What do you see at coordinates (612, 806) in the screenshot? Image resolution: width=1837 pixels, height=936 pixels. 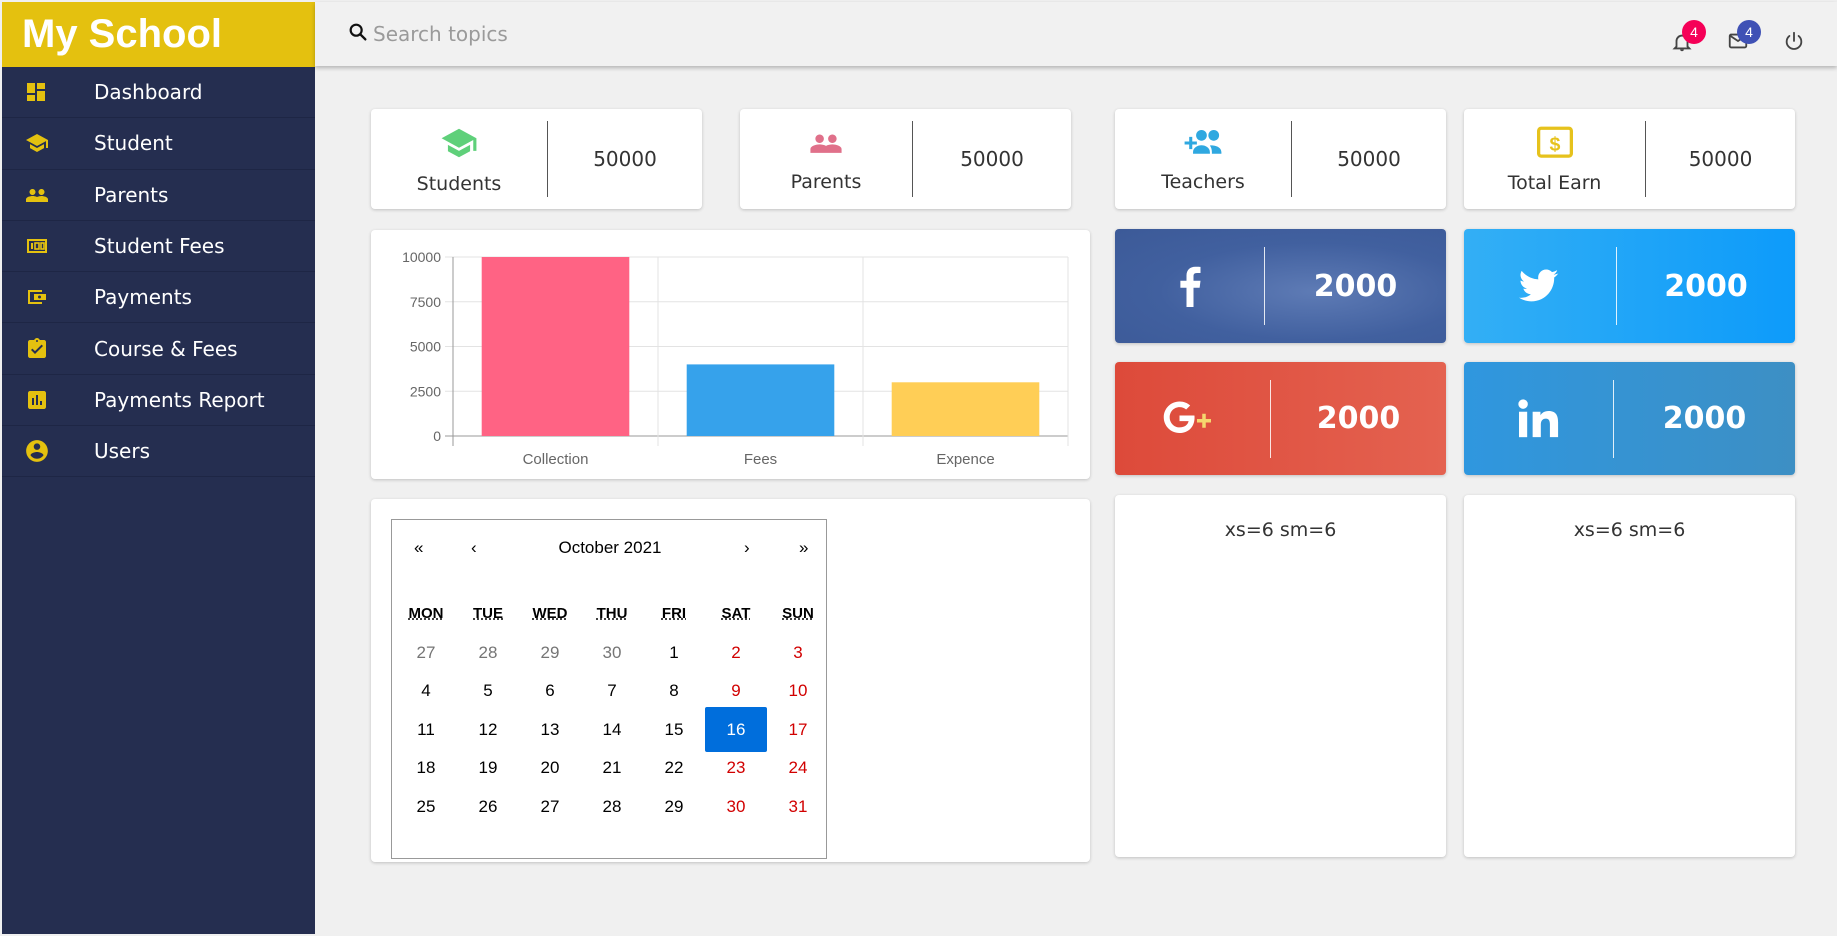 I see `calendar-day: 28` at bounding box center [612, 806].